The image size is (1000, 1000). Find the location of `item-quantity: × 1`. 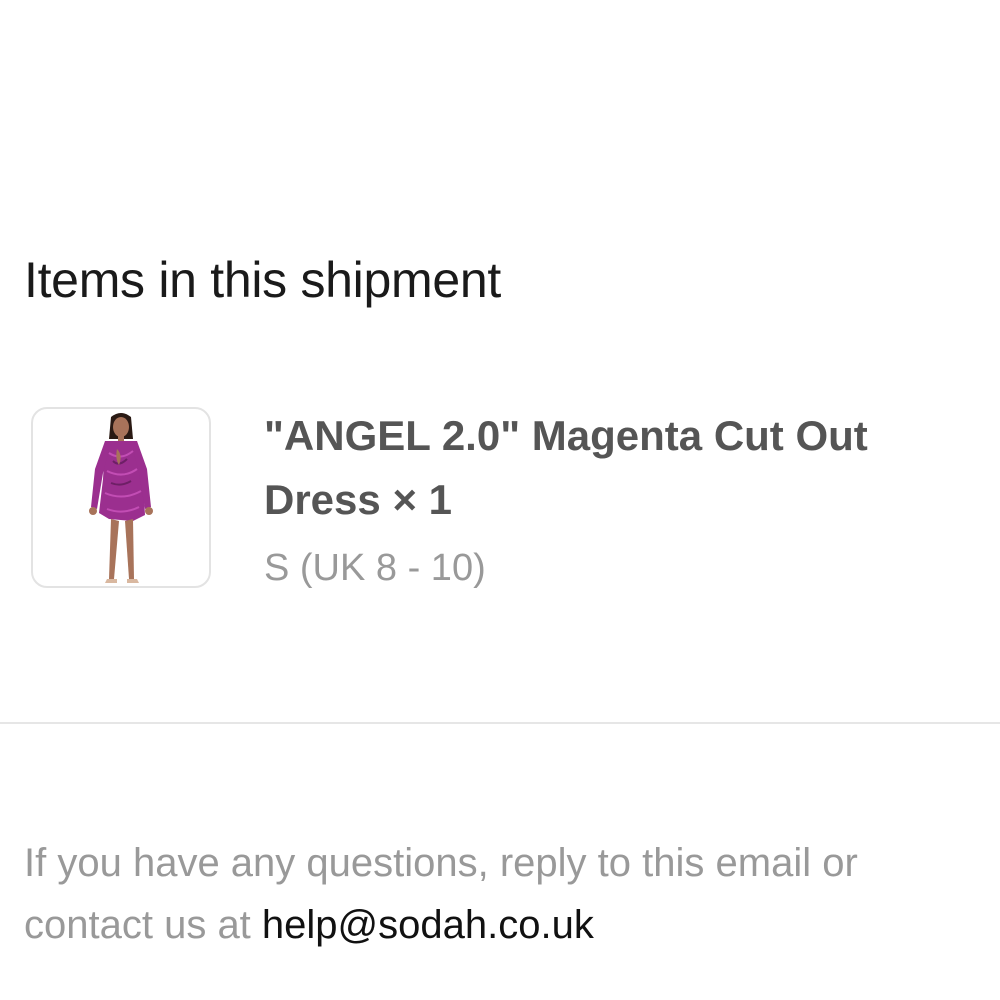

item-quantity: × 1 is located at coordinates (422, 499).